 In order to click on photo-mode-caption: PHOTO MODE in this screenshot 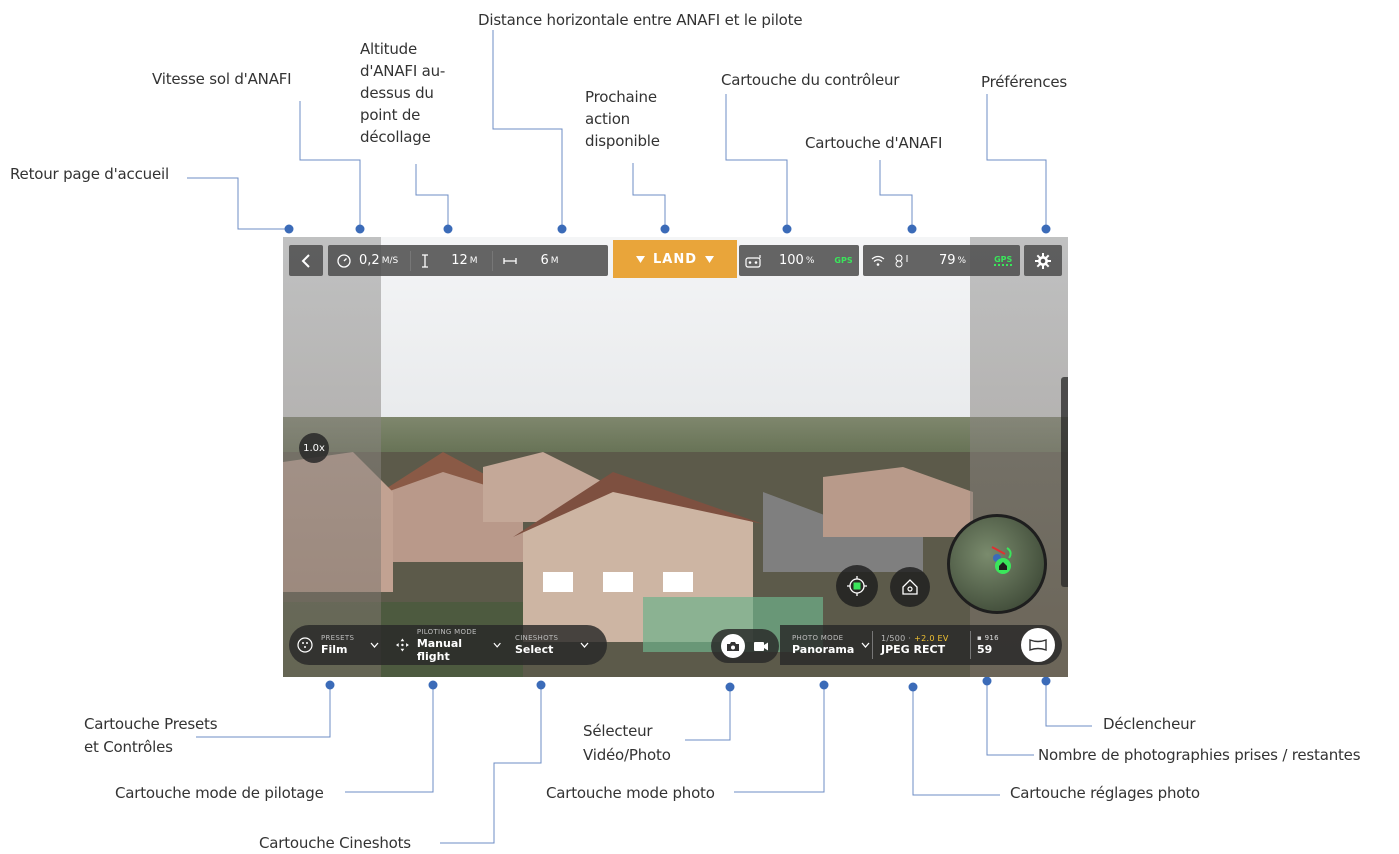, I will do `click(818, 638)`.